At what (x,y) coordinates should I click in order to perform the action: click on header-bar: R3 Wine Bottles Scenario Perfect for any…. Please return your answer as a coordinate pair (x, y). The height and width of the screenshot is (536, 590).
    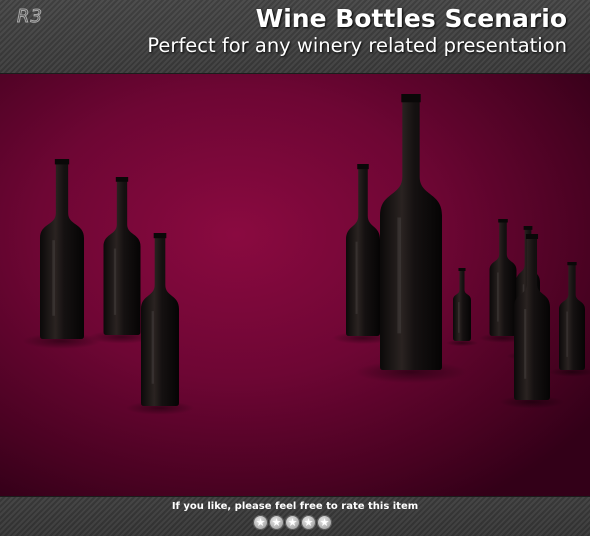
    Looking at the image, I should click on (295, 37).